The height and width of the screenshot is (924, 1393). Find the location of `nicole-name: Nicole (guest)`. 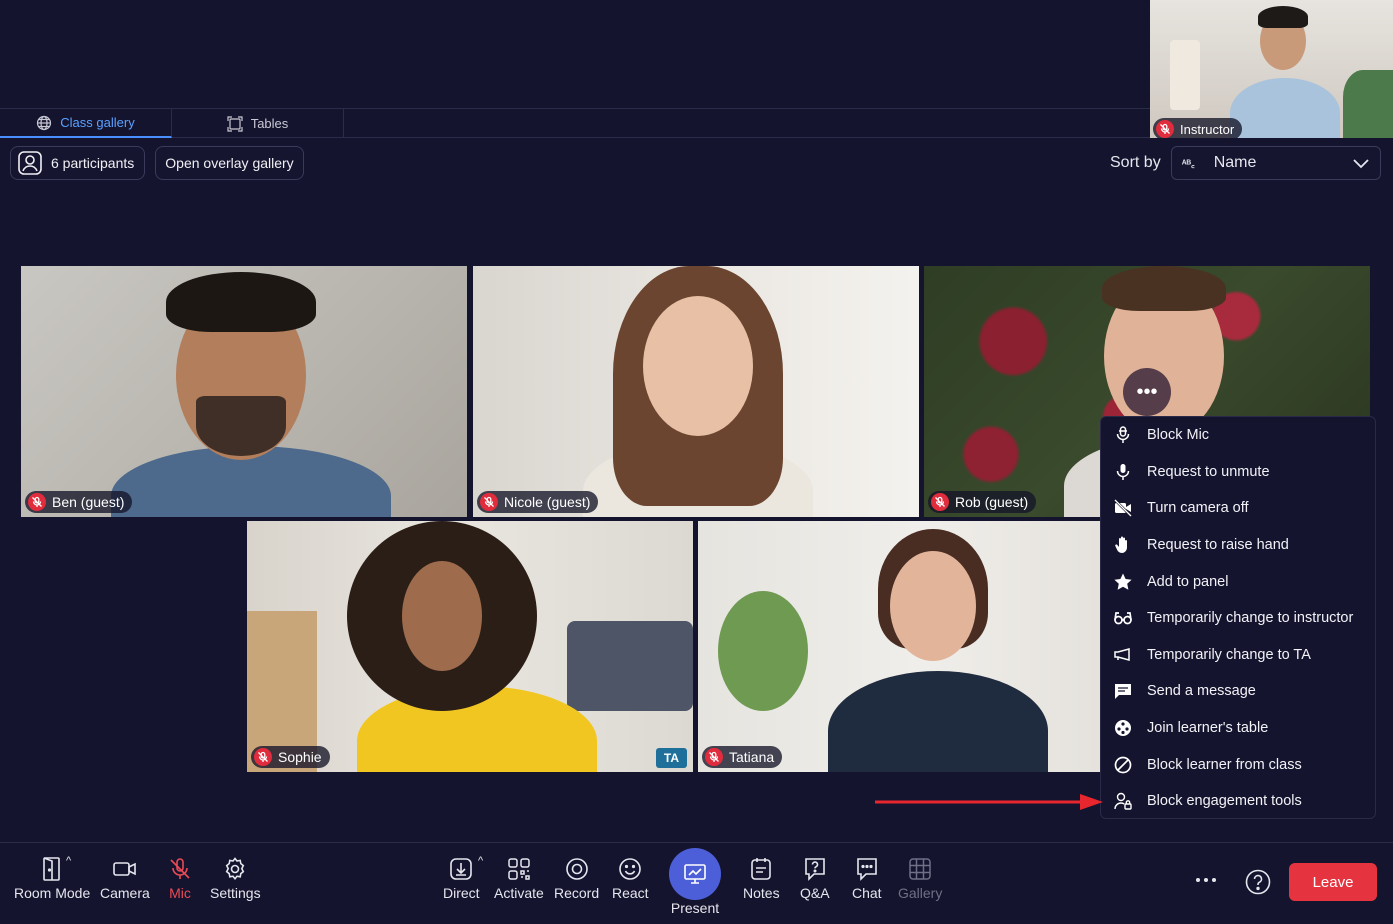

nicole-name: Nicole (guest) is located at coordinates (547, 502).